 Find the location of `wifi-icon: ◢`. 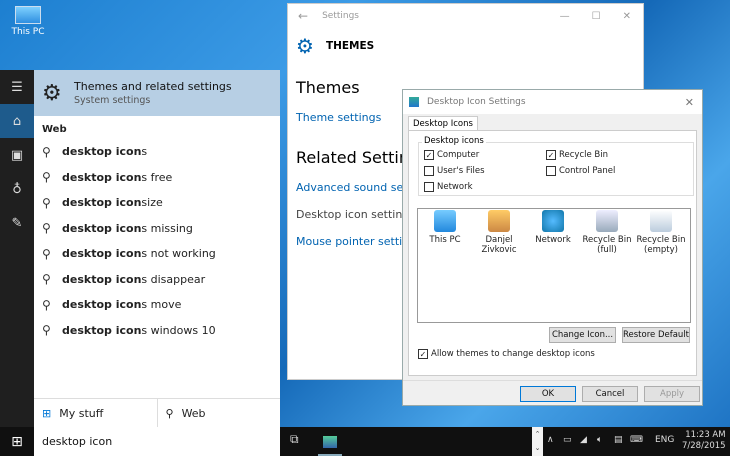

wifi-icon: ◢ is located at coordinates (583, 440).